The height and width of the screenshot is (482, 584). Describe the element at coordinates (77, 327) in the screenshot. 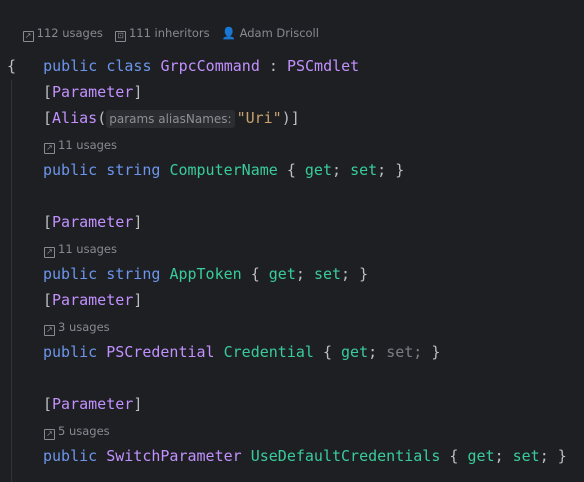

I see `usages-hint-3: ↗ 3 usages` at that location.